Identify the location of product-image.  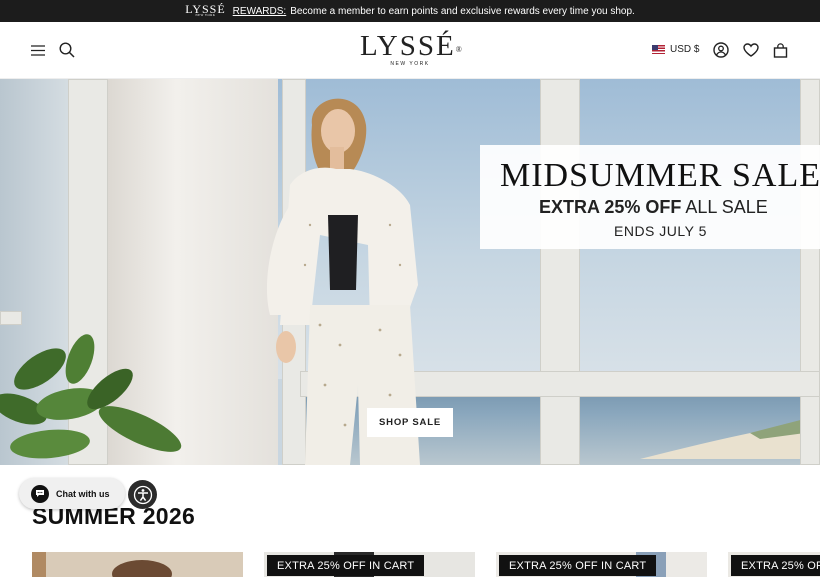
(137, 564).